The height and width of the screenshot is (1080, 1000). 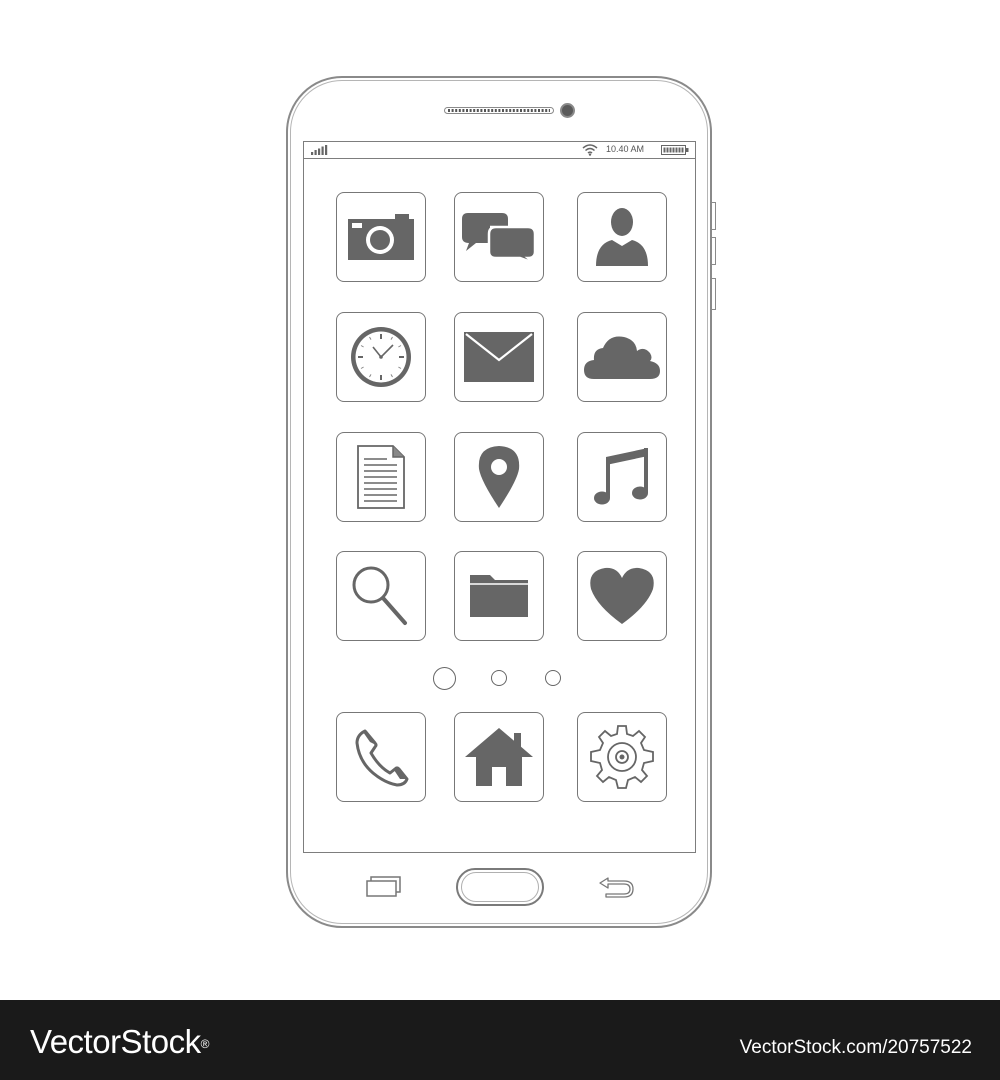 I want to click on phone-handset-icon, so click(x=382, y=758).